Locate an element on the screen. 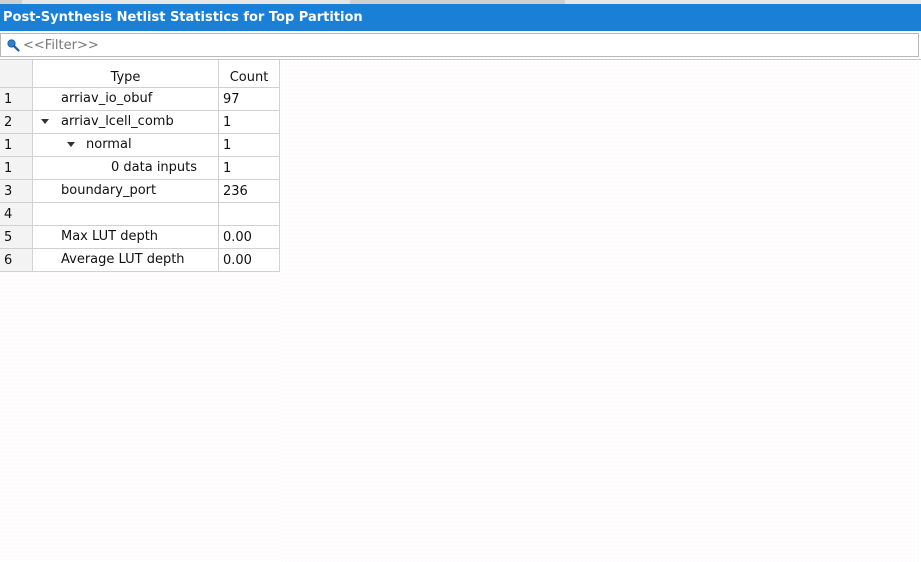 The height and width of the screenshot is (562, 921). type-cell: boundary_port is located at coordinates (125, 191).